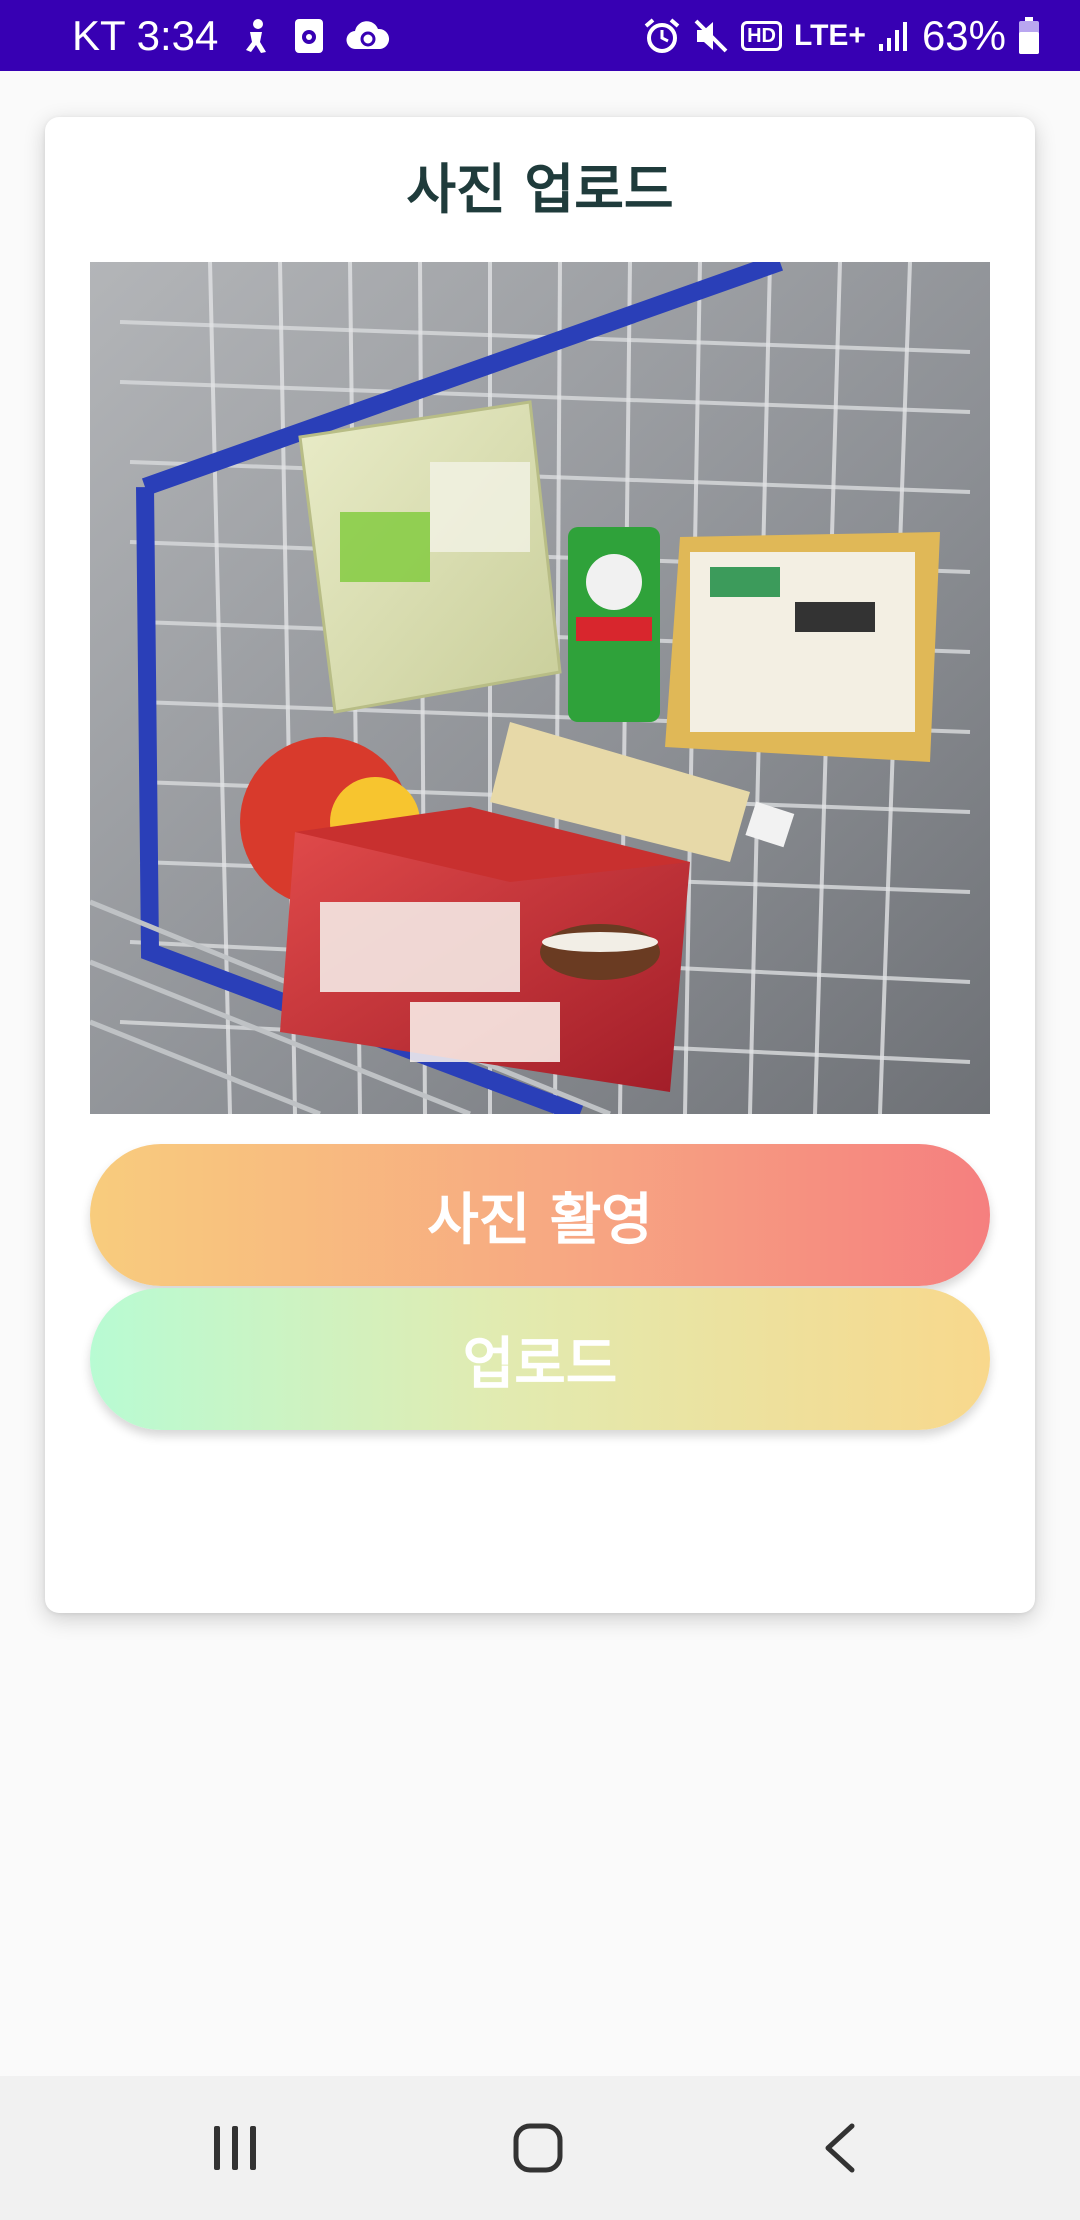 The height and width of the screenshot is (2220, 1080). What do you see at coordinates (711, 36) in the screenshot?
I see `mute-icon` at bounding box center [711, 36].